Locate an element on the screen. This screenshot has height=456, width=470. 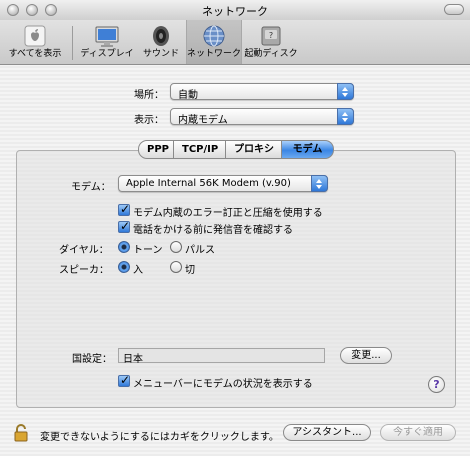
toolbar-startup-disk: ? 起動ディスク is located at coordinates (271, 42).